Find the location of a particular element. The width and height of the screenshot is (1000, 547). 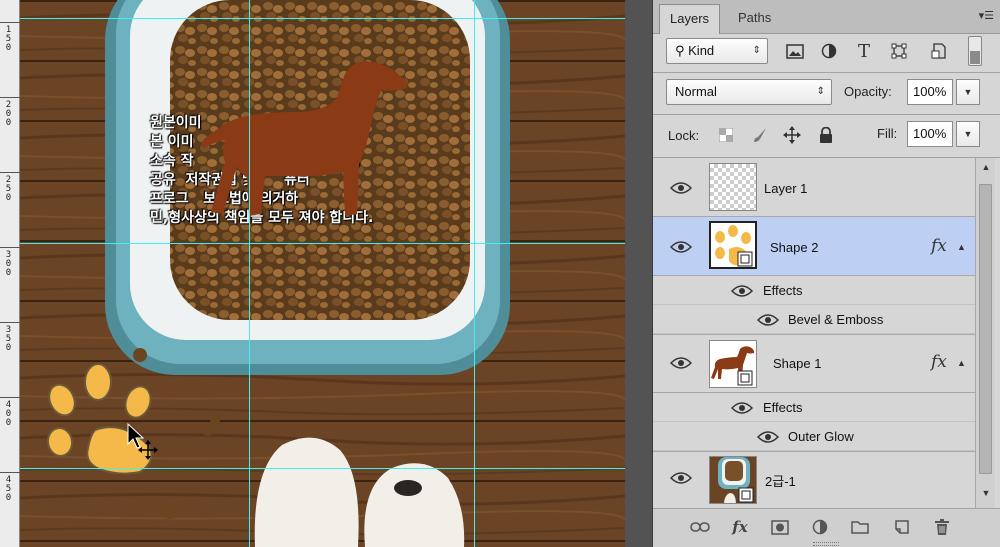

blend-mode-select: Normal ⇕ is located at coordinates (749, 92).